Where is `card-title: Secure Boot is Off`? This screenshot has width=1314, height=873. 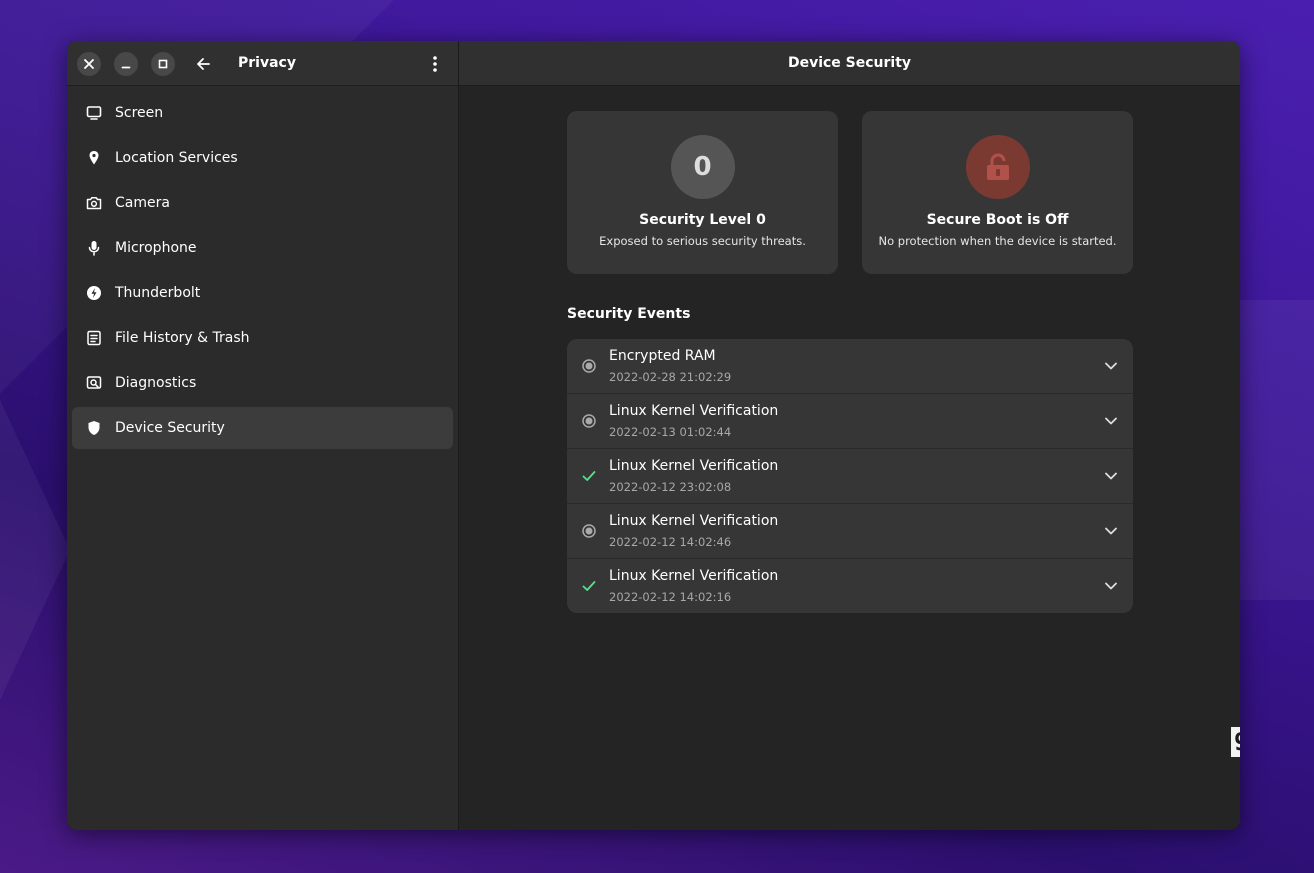
card-title: Secure Boot is Off is located at coordinates (997, 220).